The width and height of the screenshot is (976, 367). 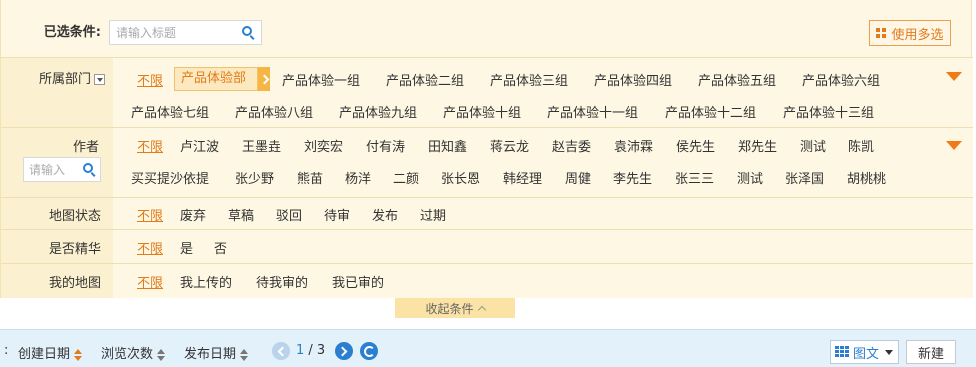 What do you see at coordinates (99, 79) in the screenshot?
I see `dropdown-icon` at bounding box center [99, 79].